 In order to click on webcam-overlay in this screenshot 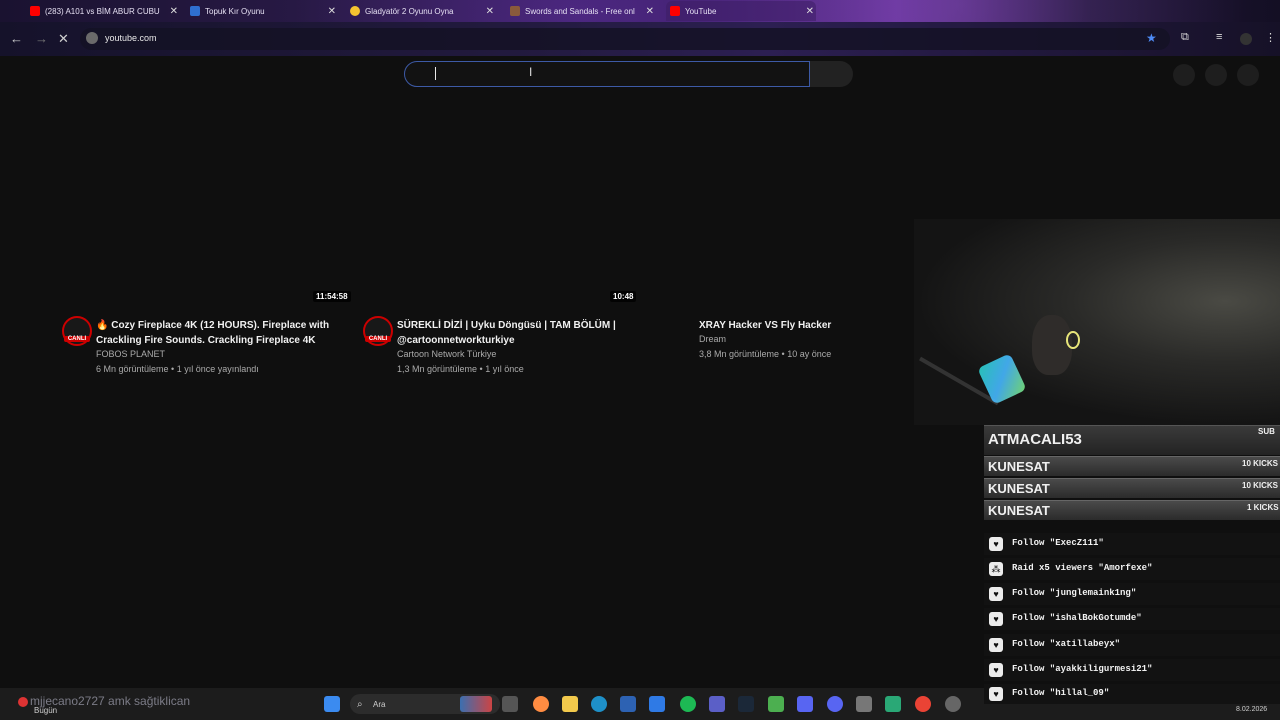, I will do `click(1097, 322)`.